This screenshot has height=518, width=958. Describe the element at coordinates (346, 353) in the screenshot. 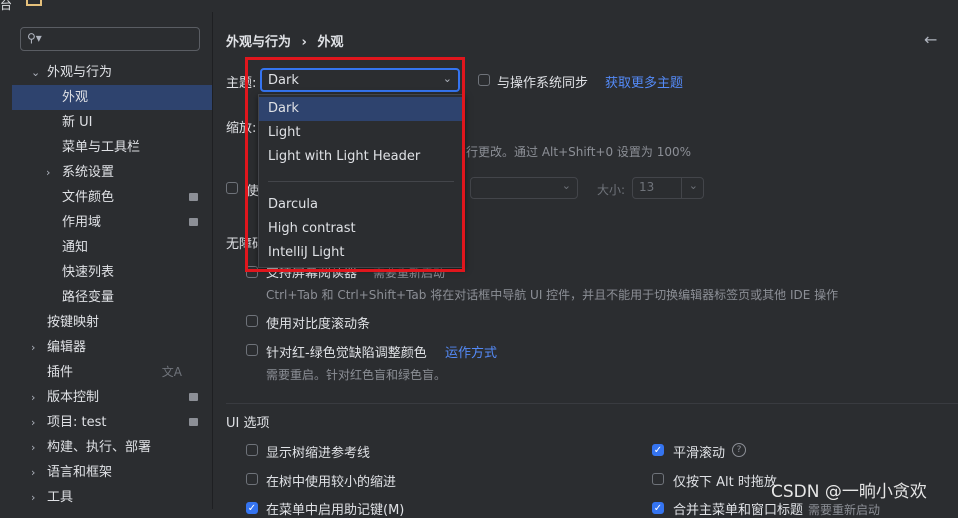

I see `color-deficiency-label: 针对红-绿色觉缺陷调整颜色` at that location.